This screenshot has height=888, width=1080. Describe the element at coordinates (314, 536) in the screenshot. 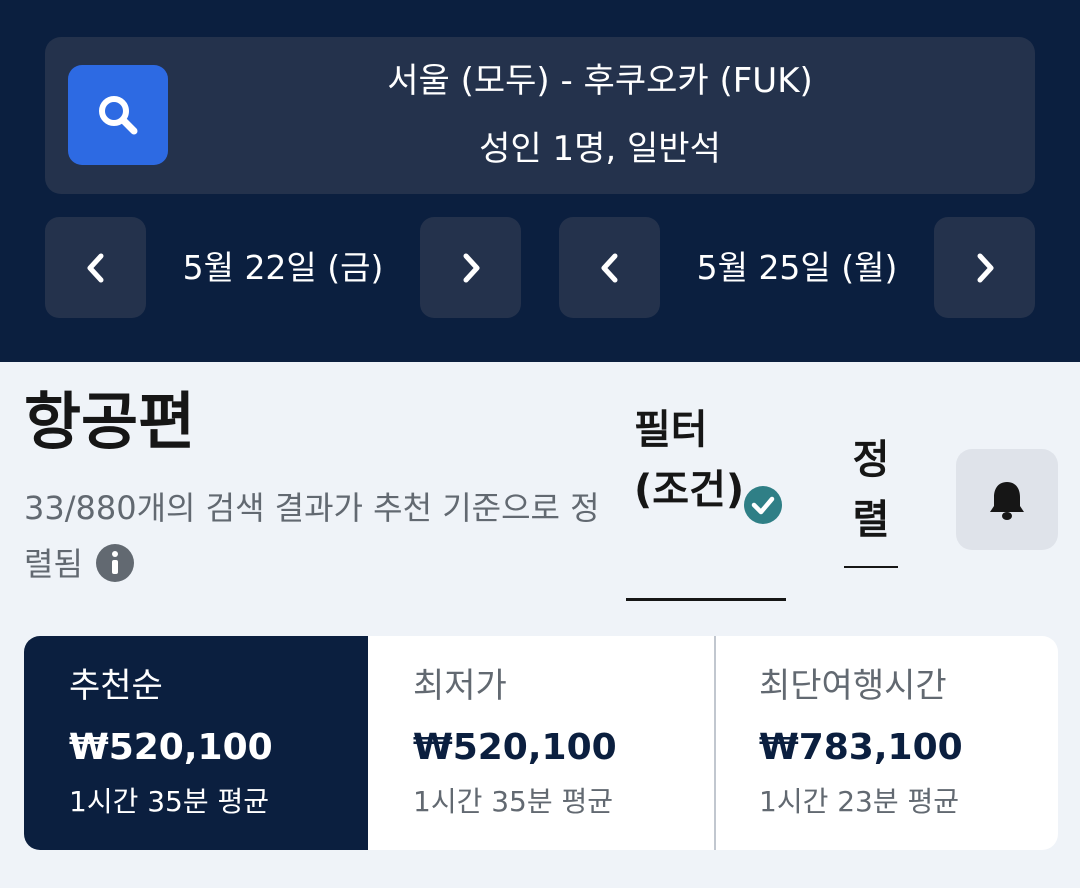

I see `results-description: 33/880개의 검색 결과가 추천 기준으로 정렬됨` at that location.